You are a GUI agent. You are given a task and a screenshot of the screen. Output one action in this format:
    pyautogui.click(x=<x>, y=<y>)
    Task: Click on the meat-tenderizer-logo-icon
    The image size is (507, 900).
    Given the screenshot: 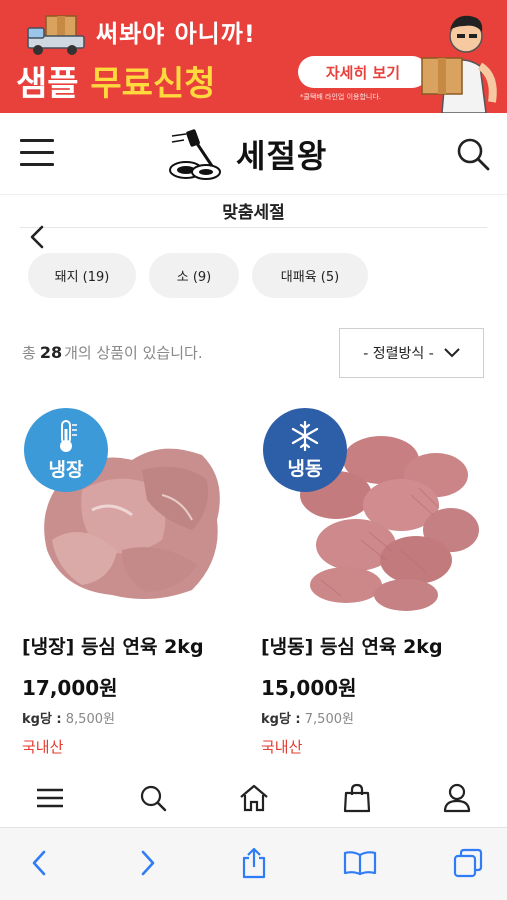 What is the action you would take?
    pyautogui.click(x=195, y=154)
    